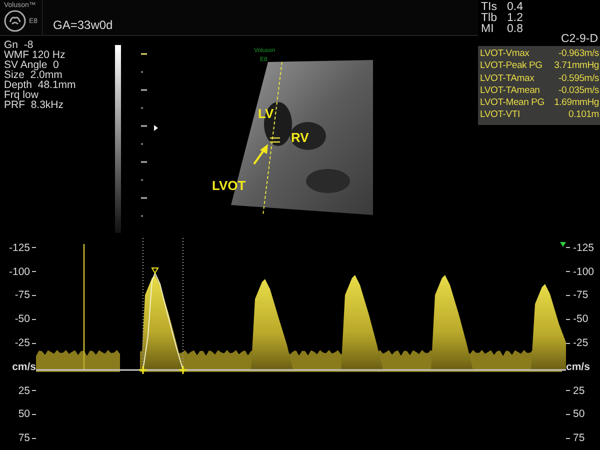 This screenshot has height=450, width=600. What do you see at coordinates (500, 115) in the screenshot?
I see `measurement-name: LVOT-VTI` at bounding box center [500, 115].